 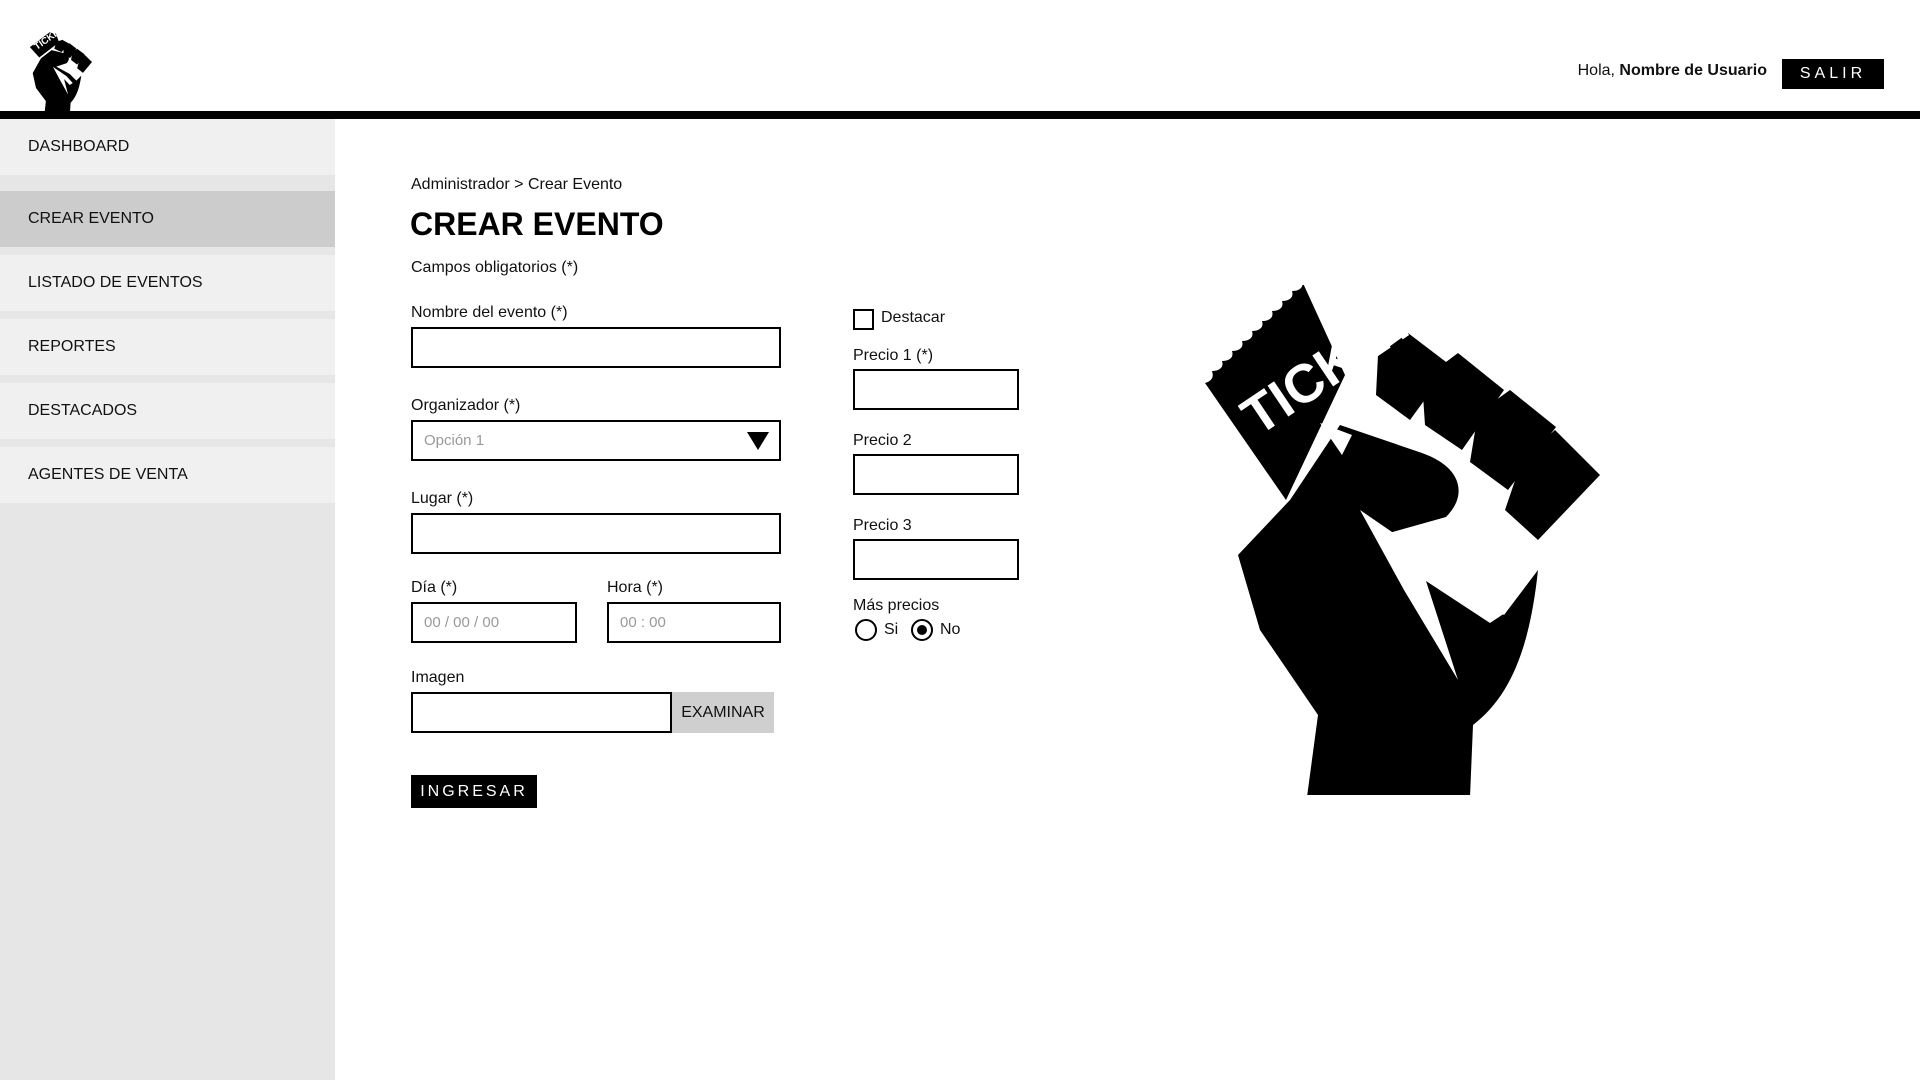 I want to click on greeting: Hola, Nombre de Usuario, so click(x=1672, y=71).